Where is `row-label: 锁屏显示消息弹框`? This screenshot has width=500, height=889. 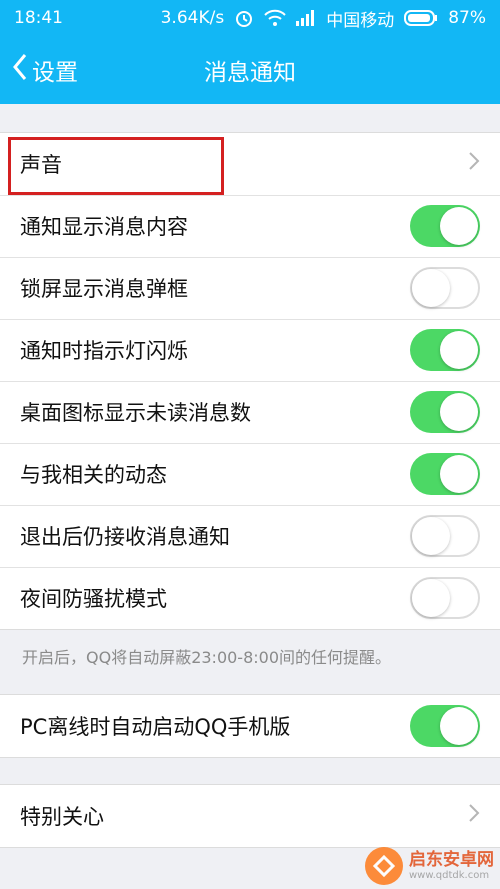
row-label: 锁屏显示消息弹框 is located at coordinates (104, 289).